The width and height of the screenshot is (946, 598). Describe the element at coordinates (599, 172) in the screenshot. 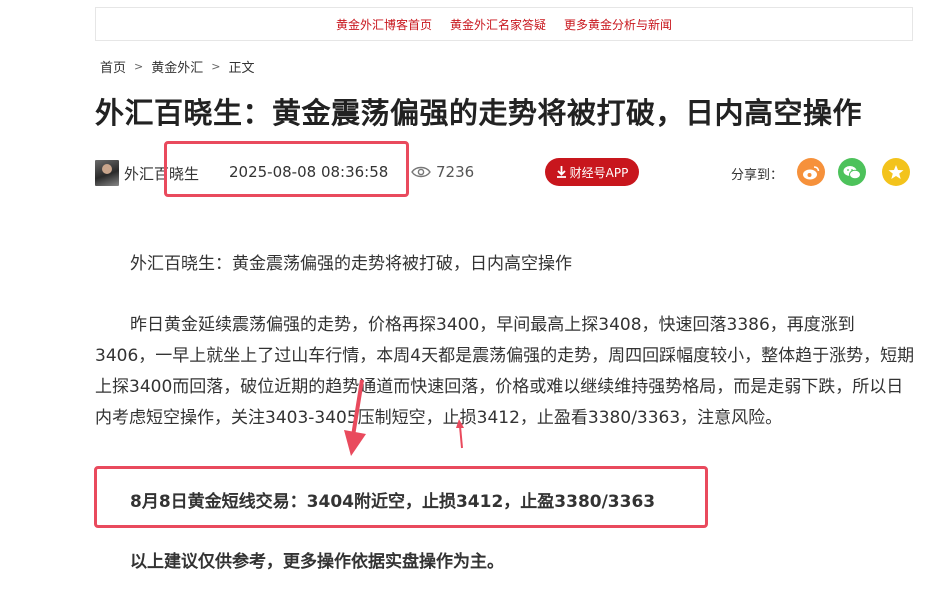

I see `app-download-label: 财经号APP` at that location.